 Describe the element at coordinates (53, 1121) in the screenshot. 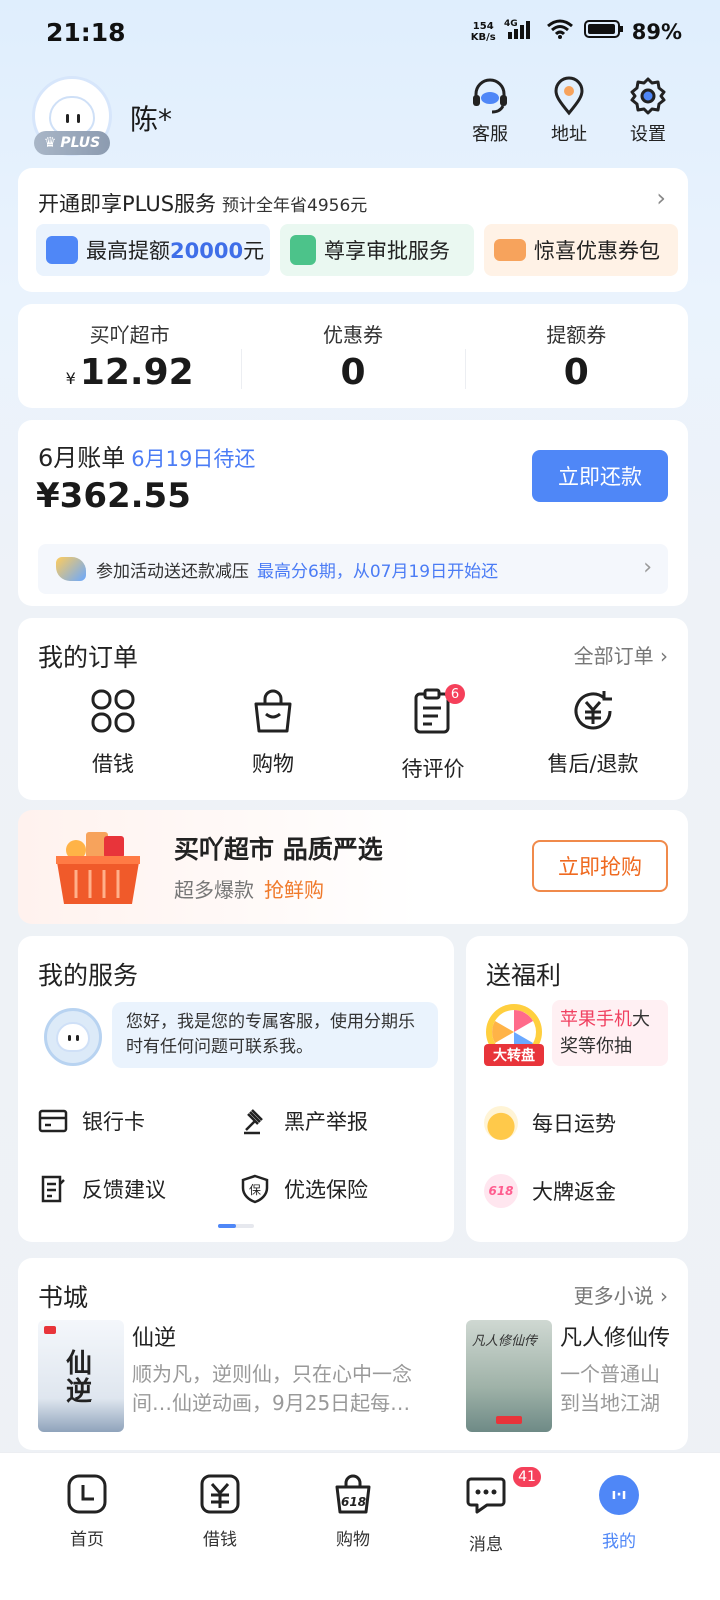

I see `bank-card-icon` at that location.